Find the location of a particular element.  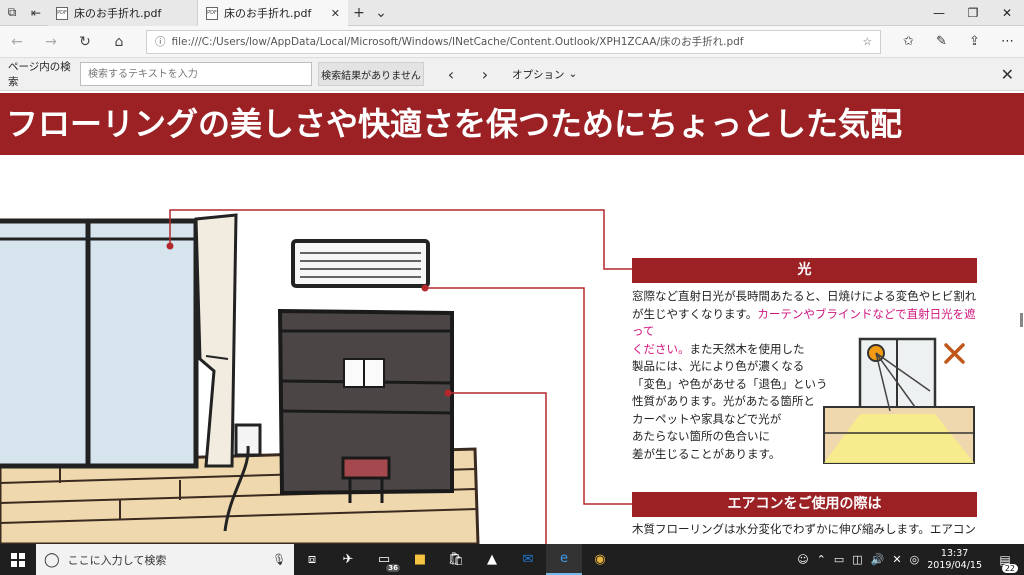

text-line: 製品には、光により色が濃くなる is located at coordinates (718, 366).